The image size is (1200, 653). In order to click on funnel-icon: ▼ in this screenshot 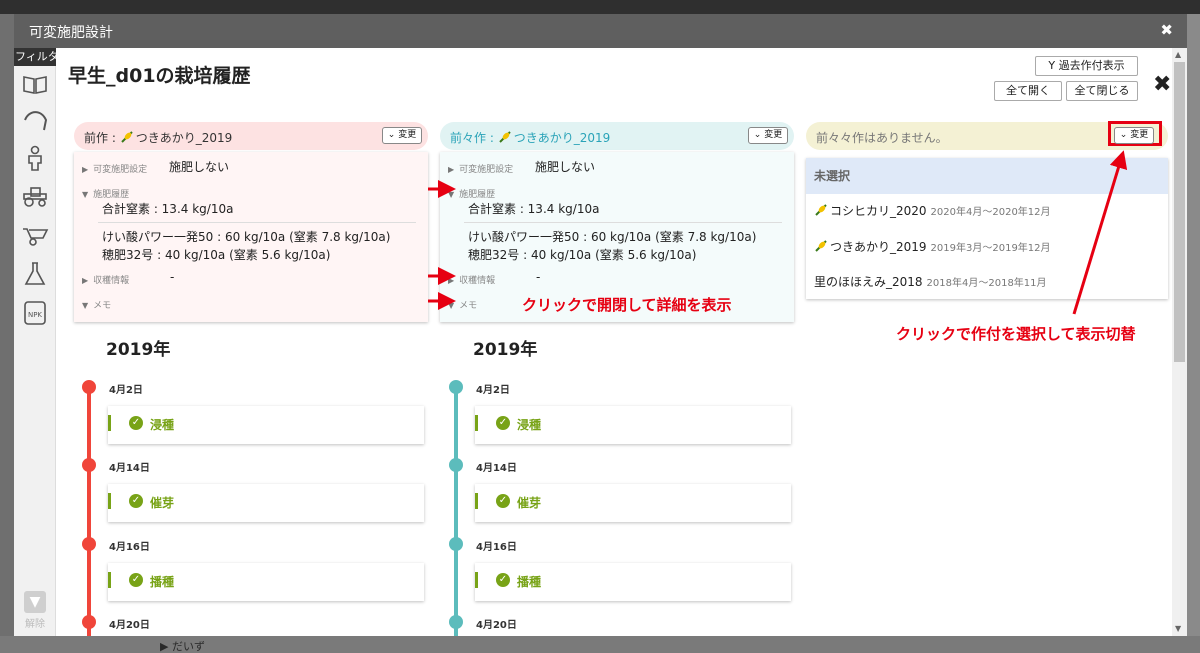, I will do `click(35, 602)`.